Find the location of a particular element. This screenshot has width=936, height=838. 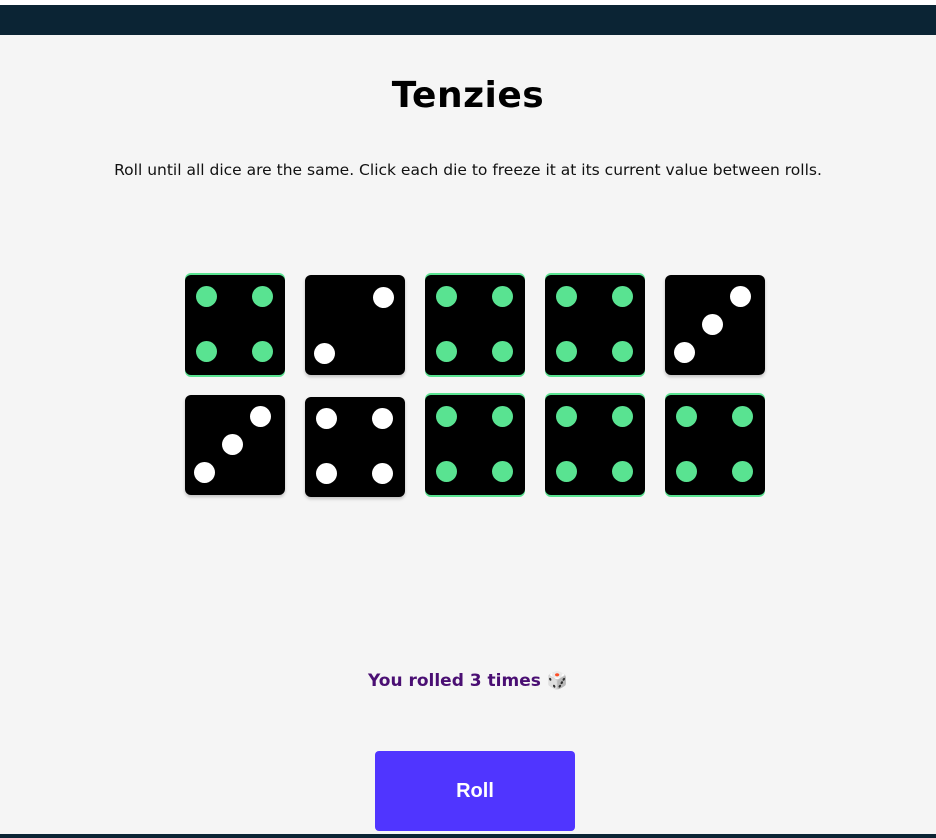

top-bar is located at coordinates (468, 20).